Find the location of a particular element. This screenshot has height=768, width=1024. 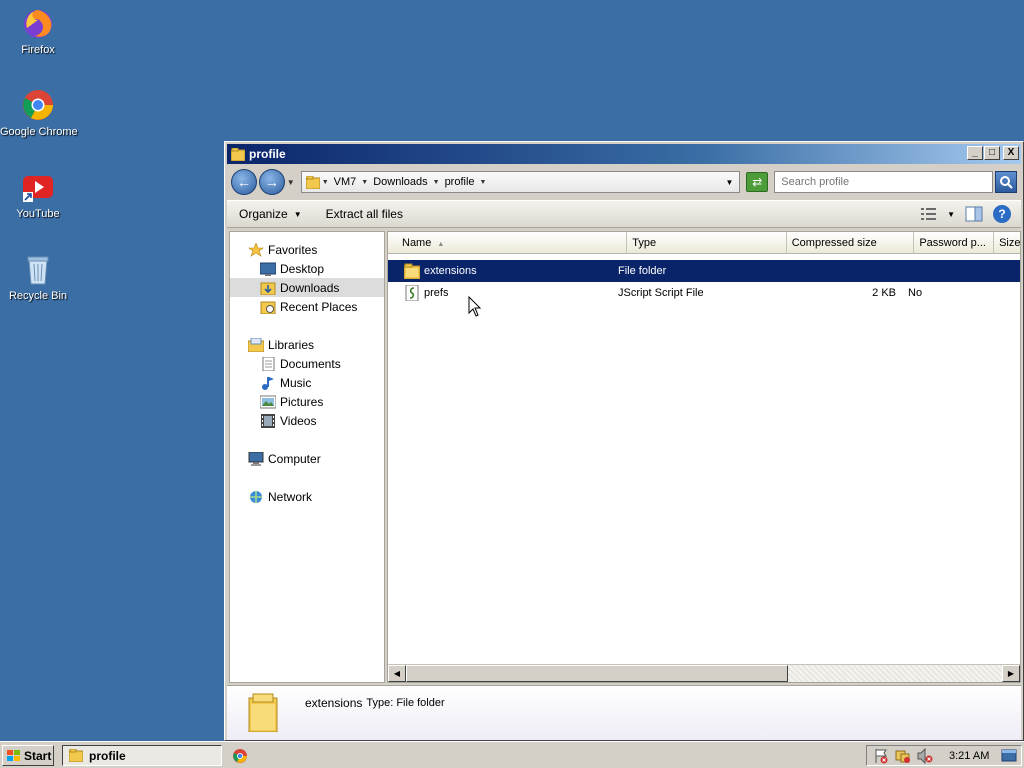

nav-label: Pictures is located at coordinates (302, 401).